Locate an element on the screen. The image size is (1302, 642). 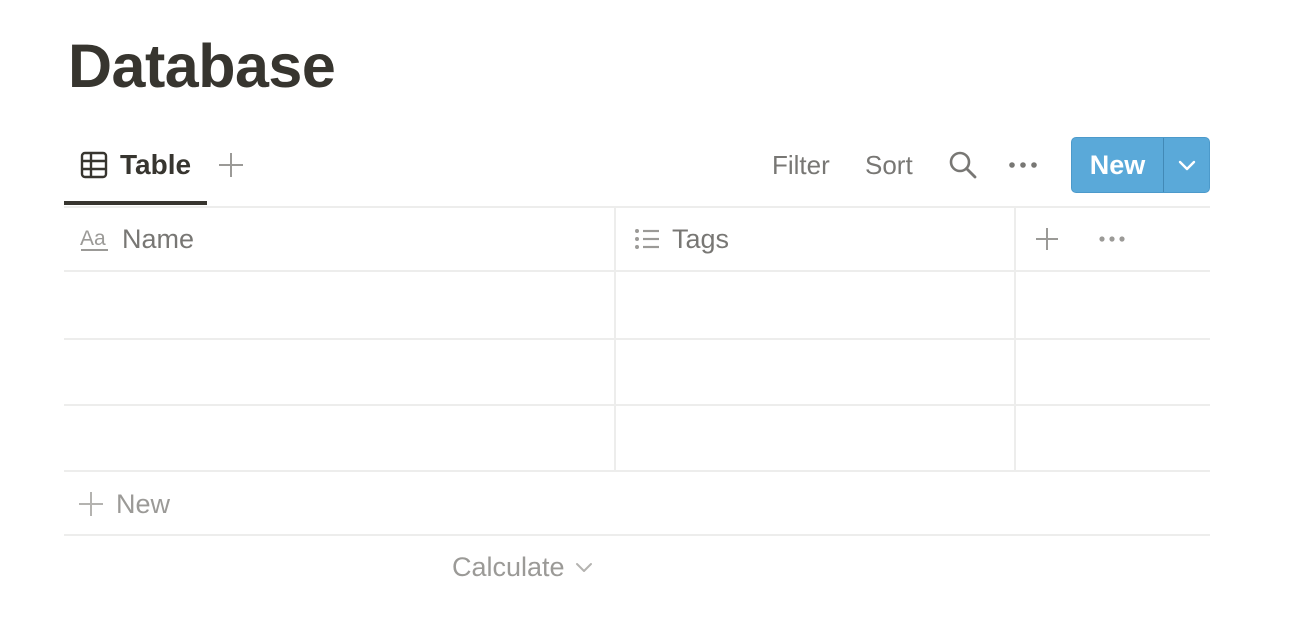
table-icon is located at coordinates (94, 165).